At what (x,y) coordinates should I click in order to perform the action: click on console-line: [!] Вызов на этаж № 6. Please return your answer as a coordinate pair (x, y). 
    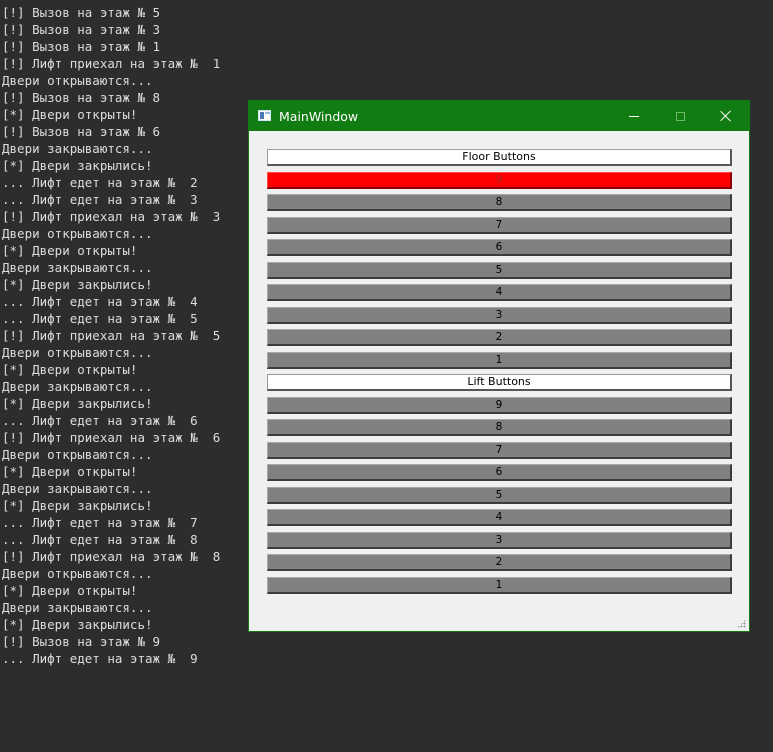
    Looking at the image, I should click on (81, 131).